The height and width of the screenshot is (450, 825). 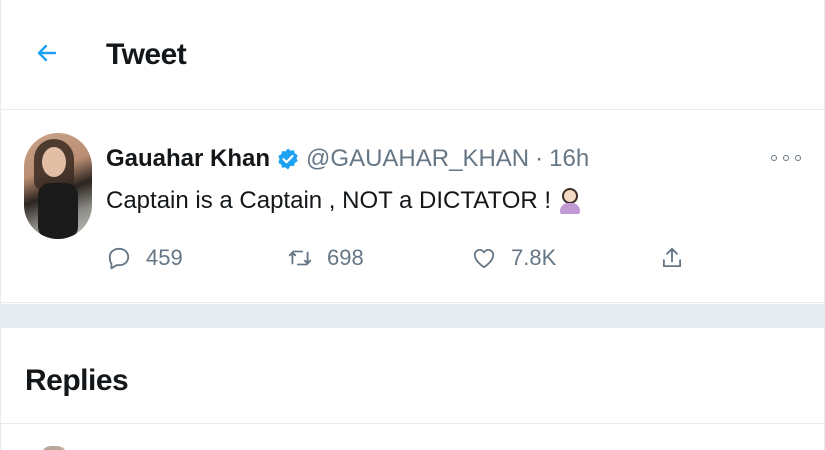 What do you see at coordinates (345, 257) in the screenshot?
I see `retweet-count: 698` at bounding box center [345, 257].